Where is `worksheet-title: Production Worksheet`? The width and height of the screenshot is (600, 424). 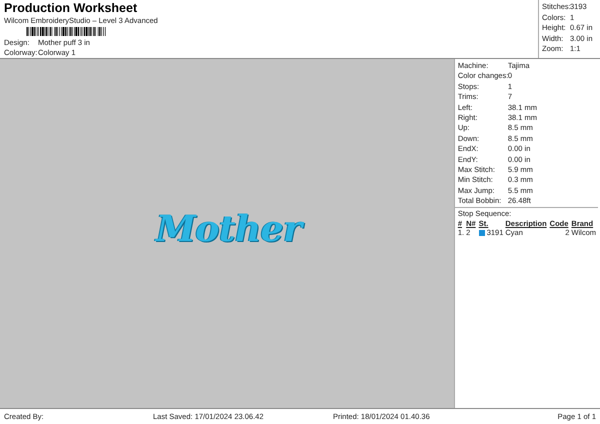
worksheet-title: Production Worksheet is located at coordinates (71, 8).